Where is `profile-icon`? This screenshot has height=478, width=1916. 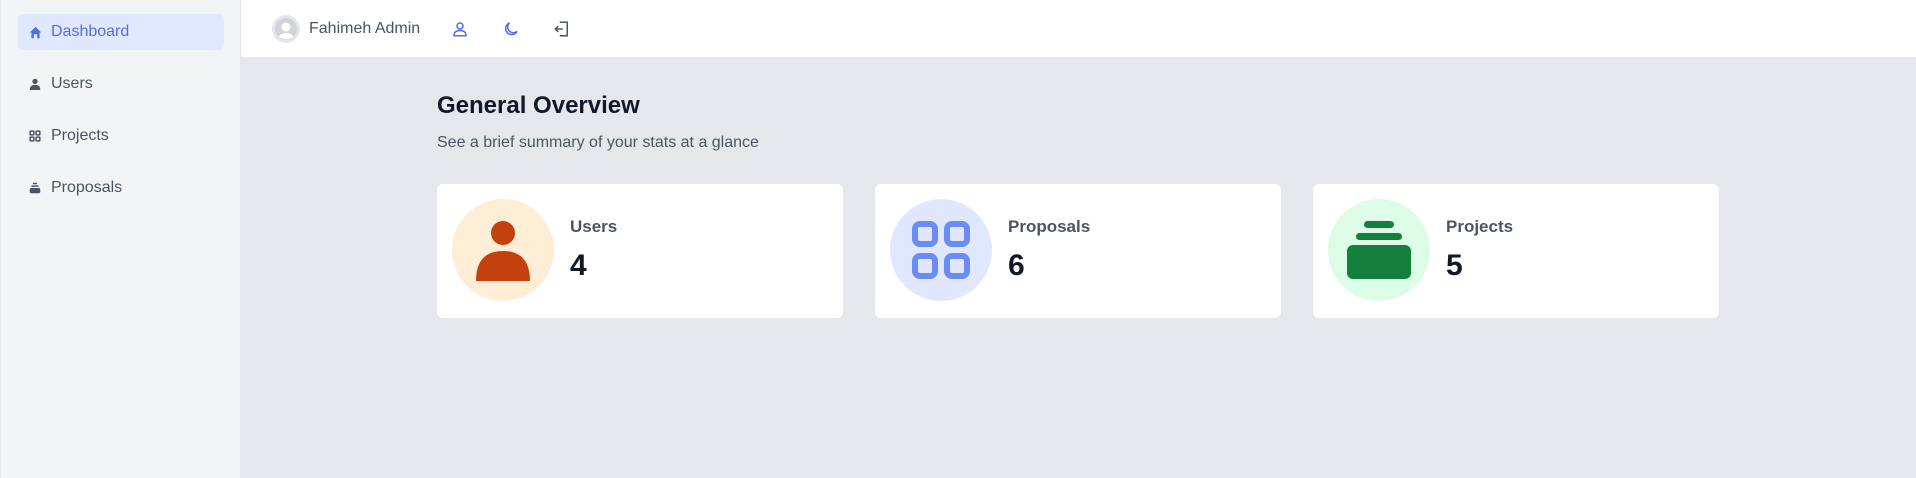 profile-icon is located at coordinates (460, 29).